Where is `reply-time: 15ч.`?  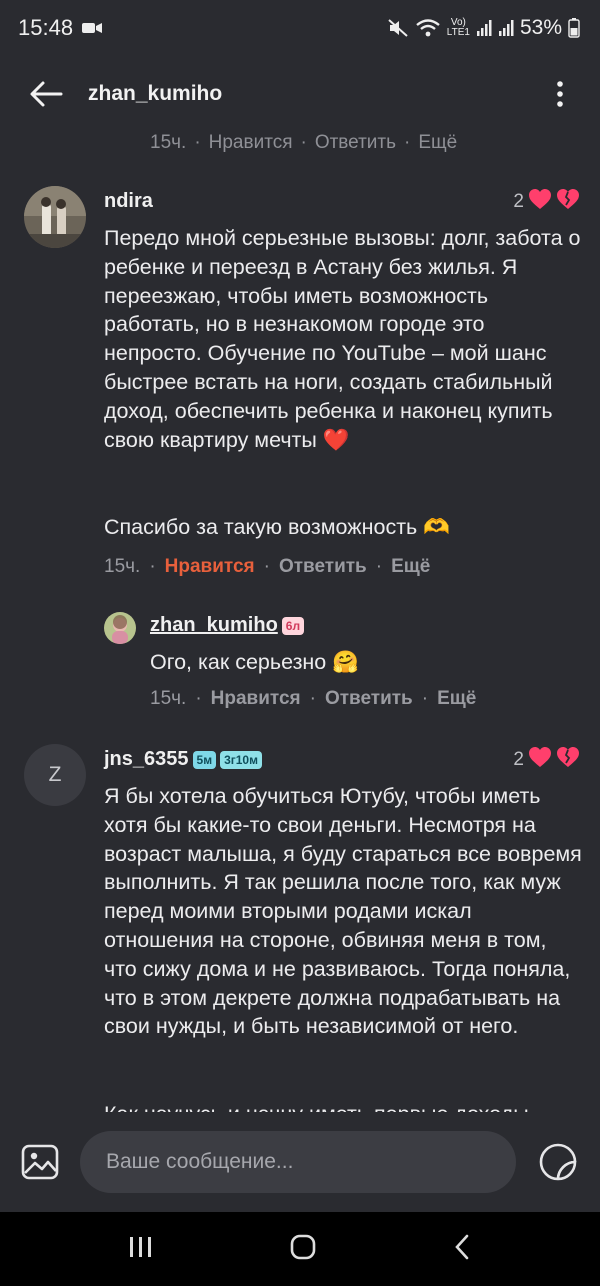 reply-time: 15ч. is located at coordinates (168, 698).